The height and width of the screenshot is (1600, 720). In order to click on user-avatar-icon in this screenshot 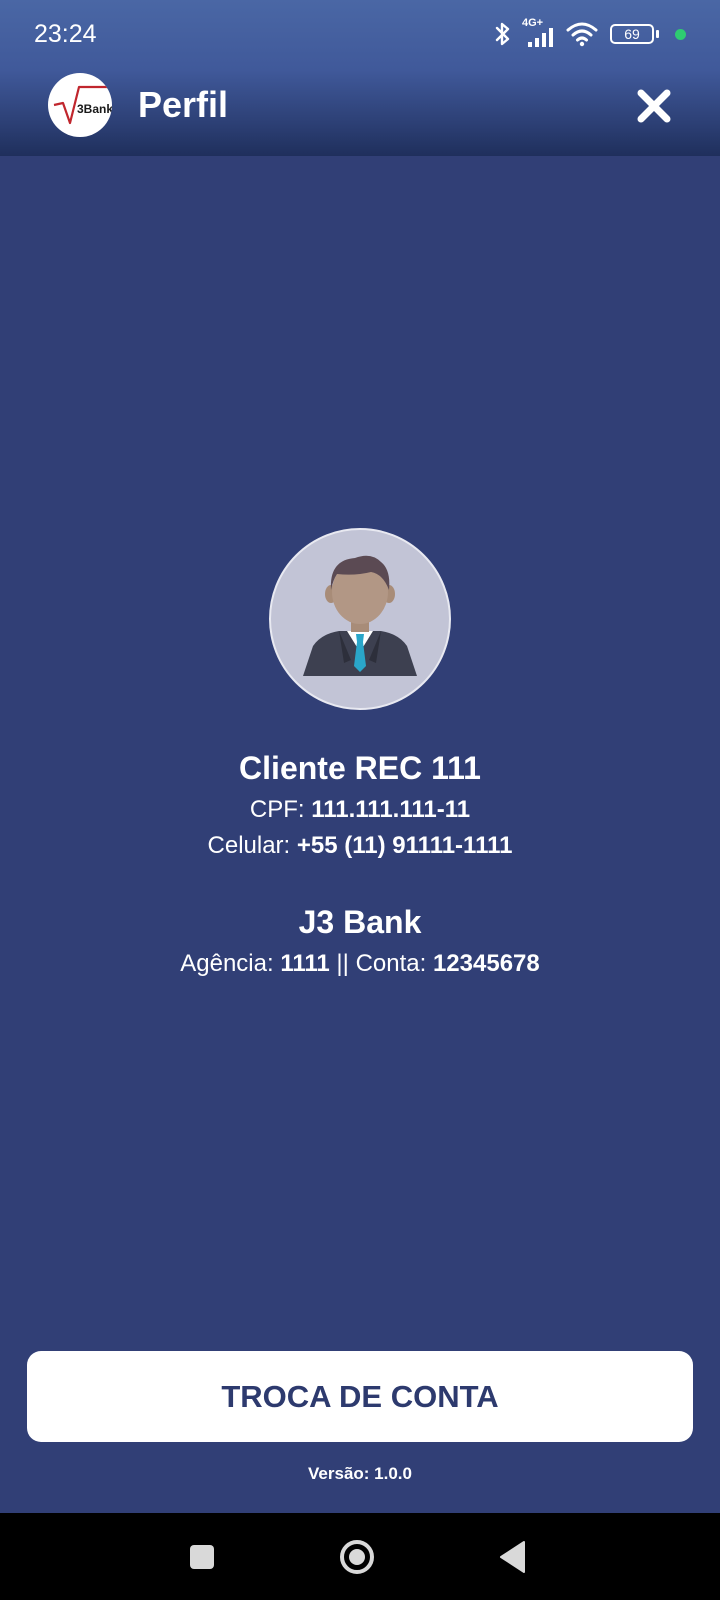, I will do `click(360, 615)`.